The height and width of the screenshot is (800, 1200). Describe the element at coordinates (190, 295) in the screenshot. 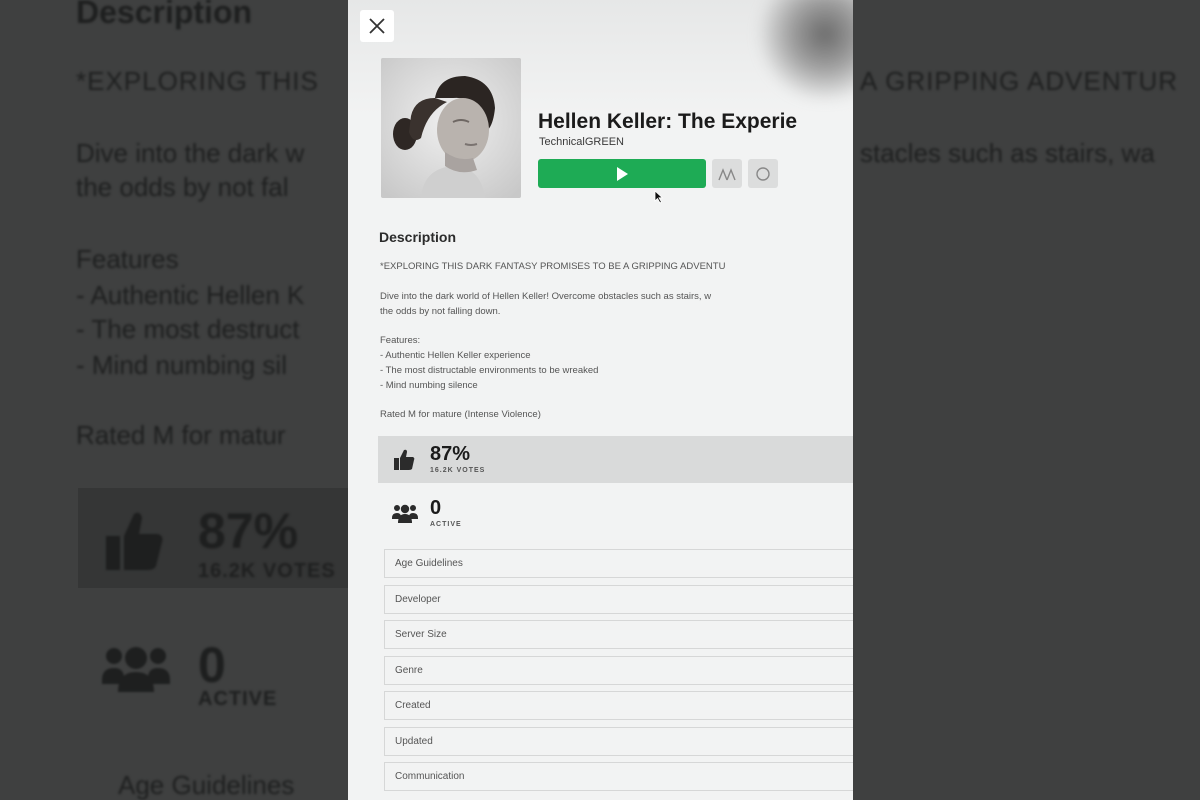

I see `bg-feature-item: - Authentic Hellen K` at that location.